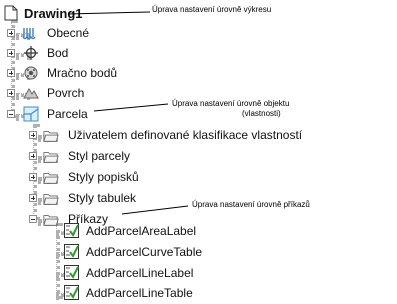  I want to click on command-item: AddParcelAreaLabel, so click(156, 231).